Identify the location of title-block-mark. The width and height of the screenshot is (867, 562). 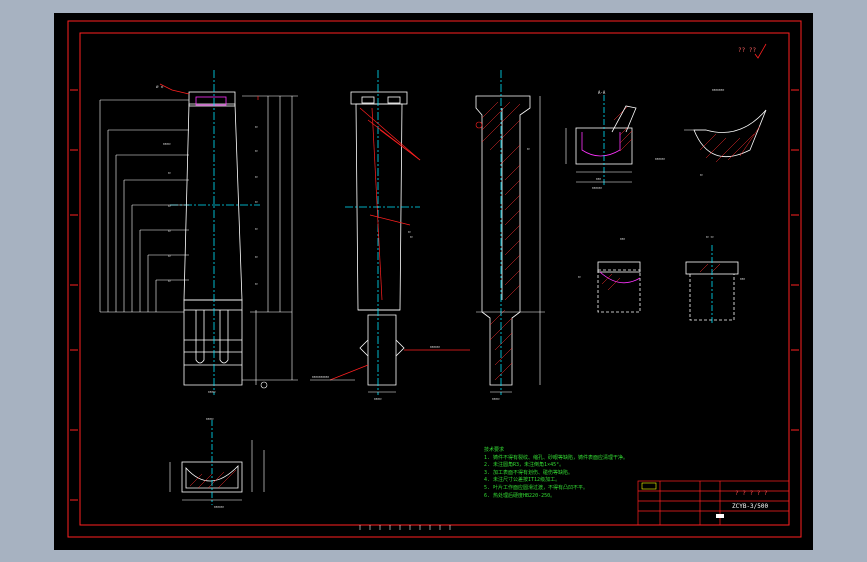
(720, 516).